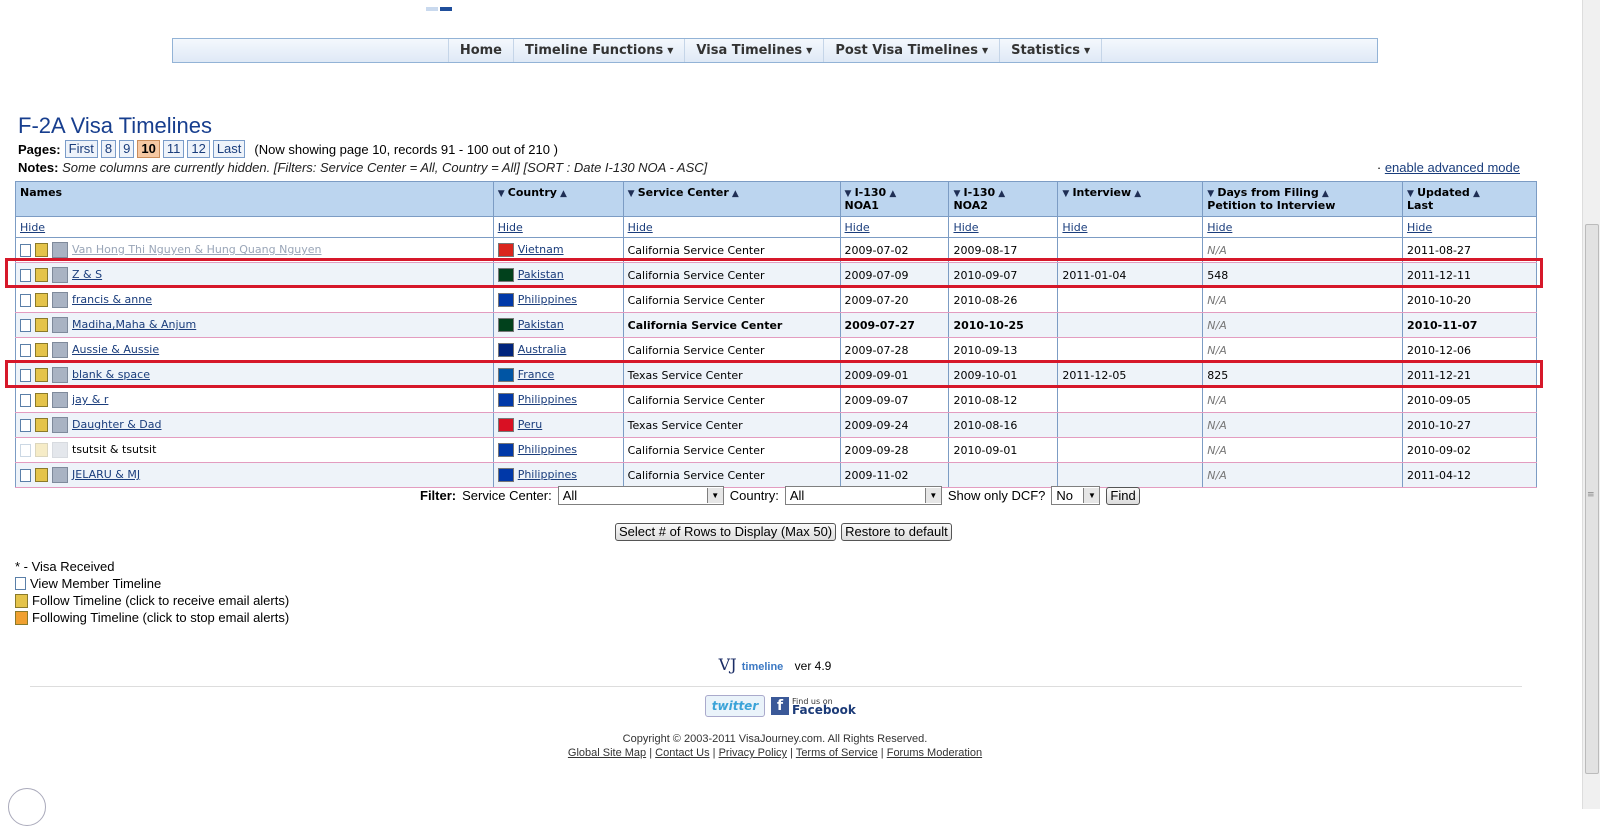  Describe the element at coordinates (1051, 50) in the screenshot. I see `nav-item-statistics: Statistics ▼` at that location.